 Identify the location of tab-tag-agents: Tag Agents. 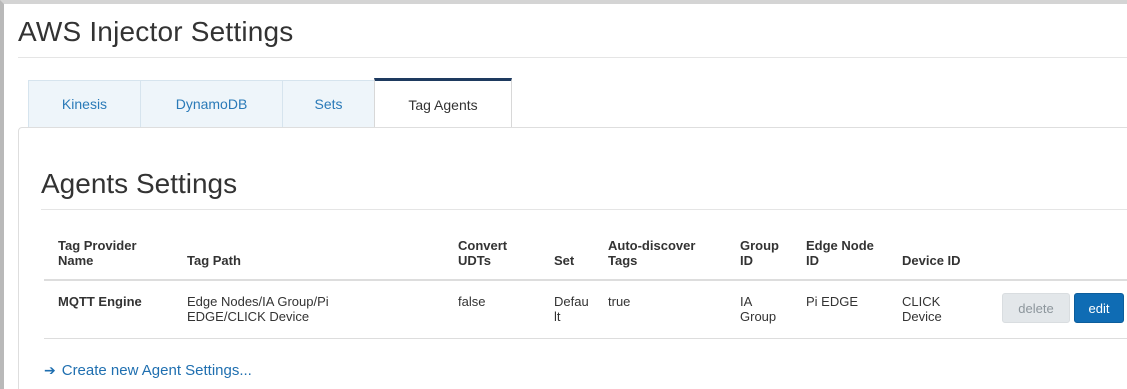
(443, 103).